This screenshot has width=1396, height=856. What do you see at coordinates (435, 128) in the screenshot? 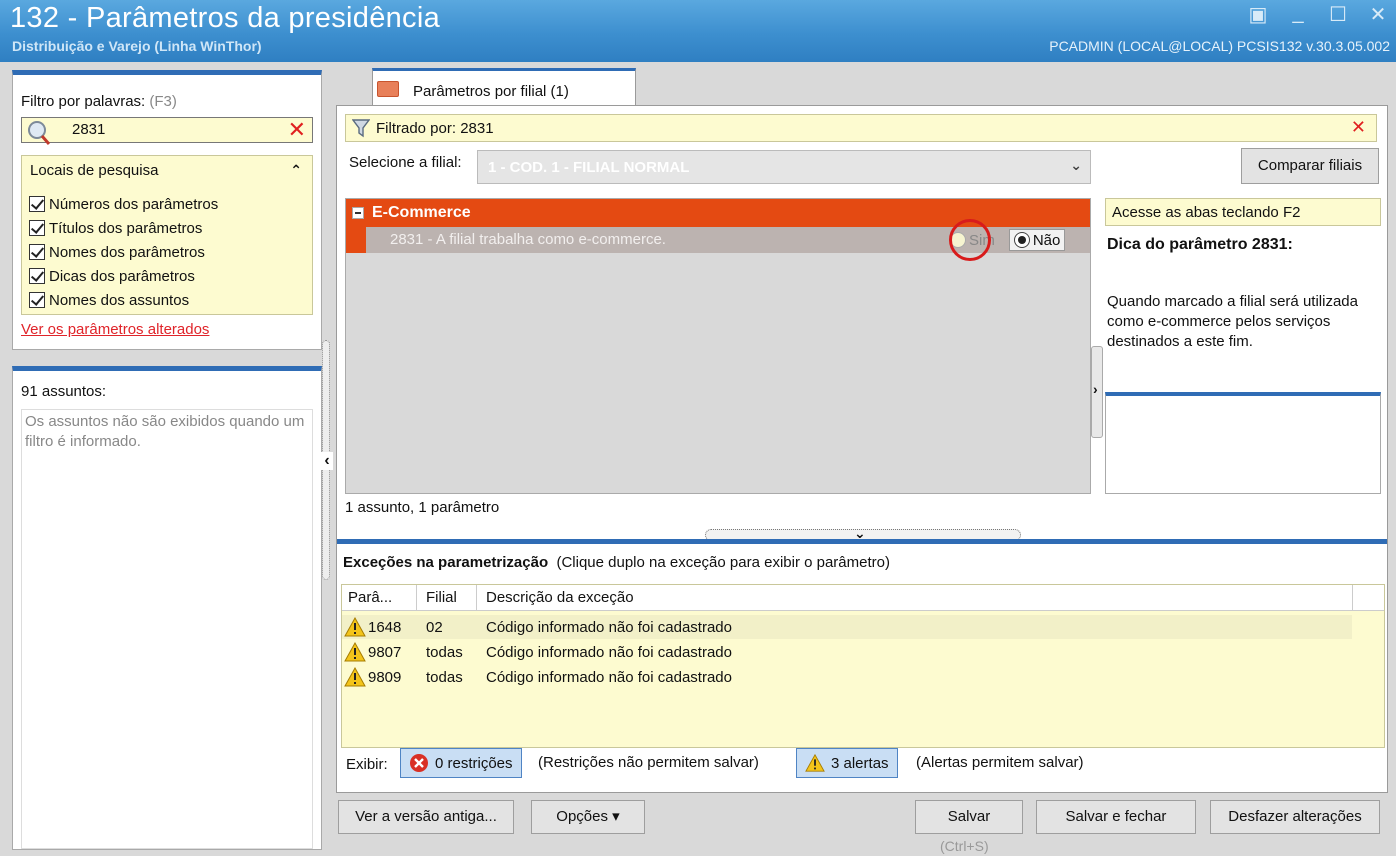
I see `filtered-by-text: Filtrado por: 2831` at bounding box center [435, 128].